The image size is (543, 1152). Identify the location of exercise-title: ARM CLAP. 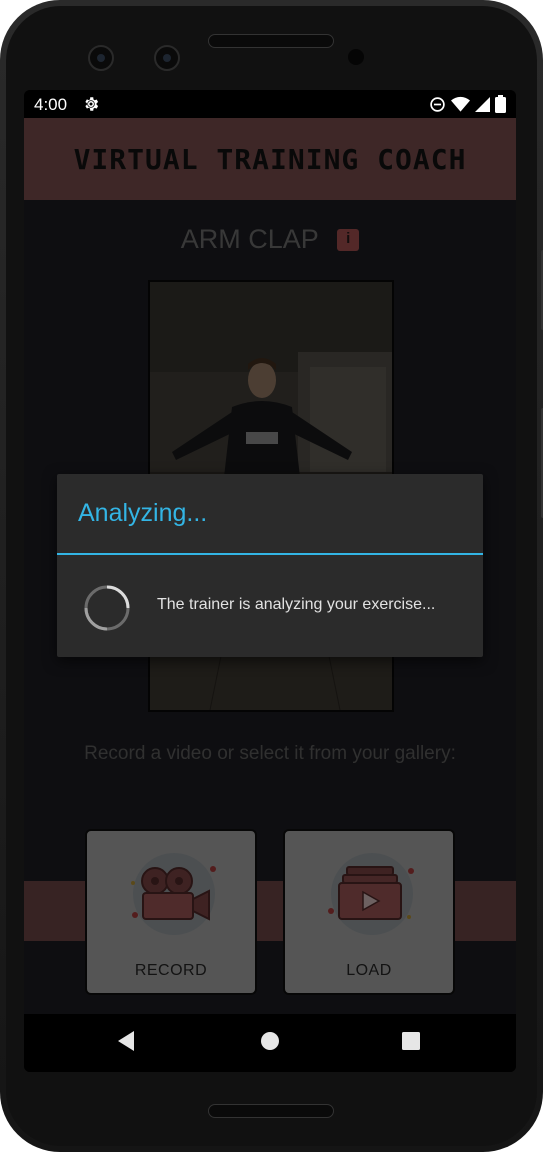
(249, 239).